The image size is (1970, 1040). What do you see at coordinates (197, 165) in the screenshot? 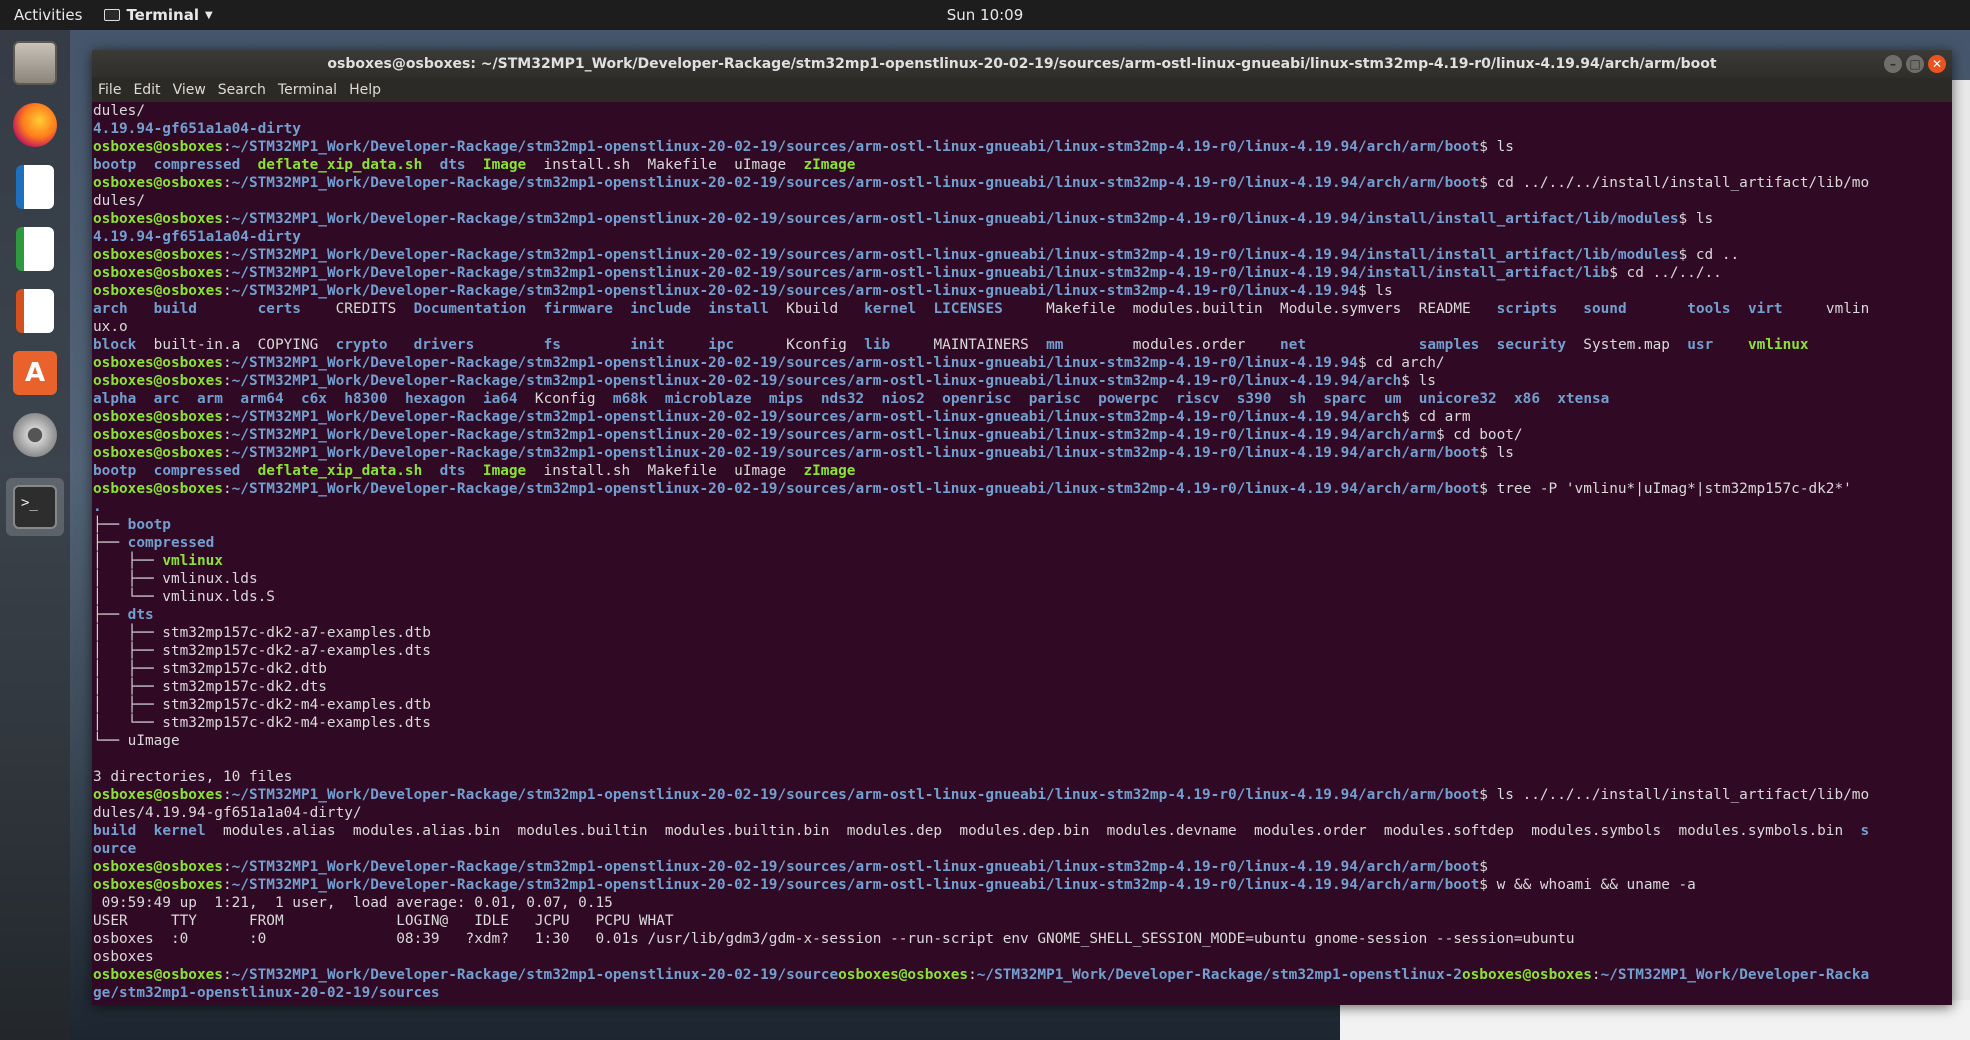
I see `terminal-text: compressed` at bounding box center [197, 165].